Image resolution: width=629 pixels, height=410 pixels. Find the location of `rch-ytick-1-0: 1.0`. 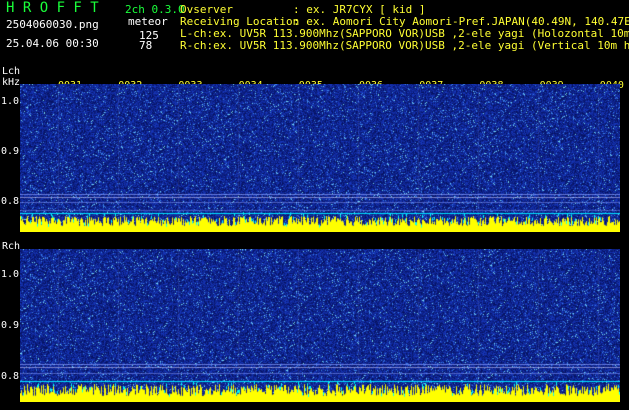

rch-ytick-1-0: 1.0 is located at coordinates (10, 274).